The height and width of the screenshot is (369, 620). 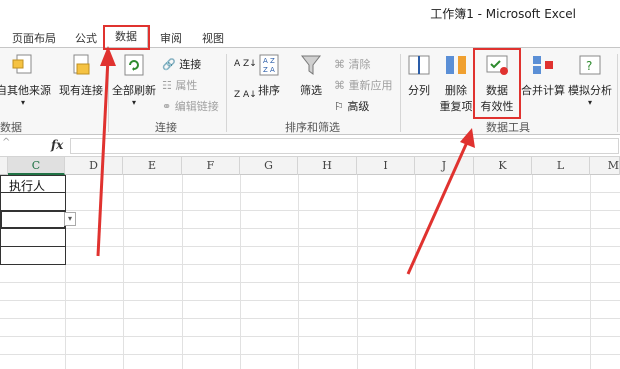 I want to click on arrow-to-validation, so click(x=438, y=207).